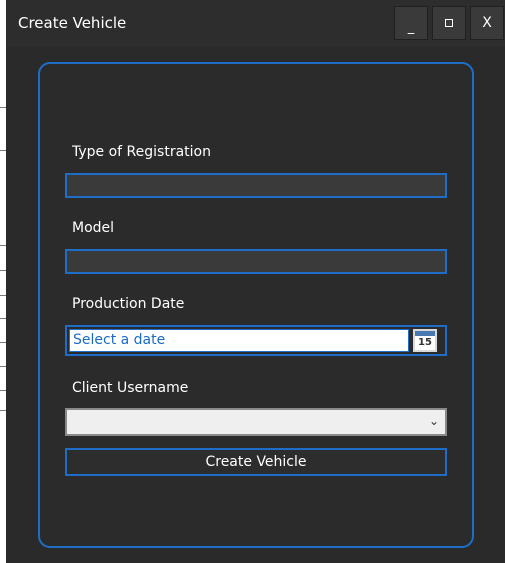 The width and height of the screenshot is (505, 563). I want to click on model-input, so click(256, 262).